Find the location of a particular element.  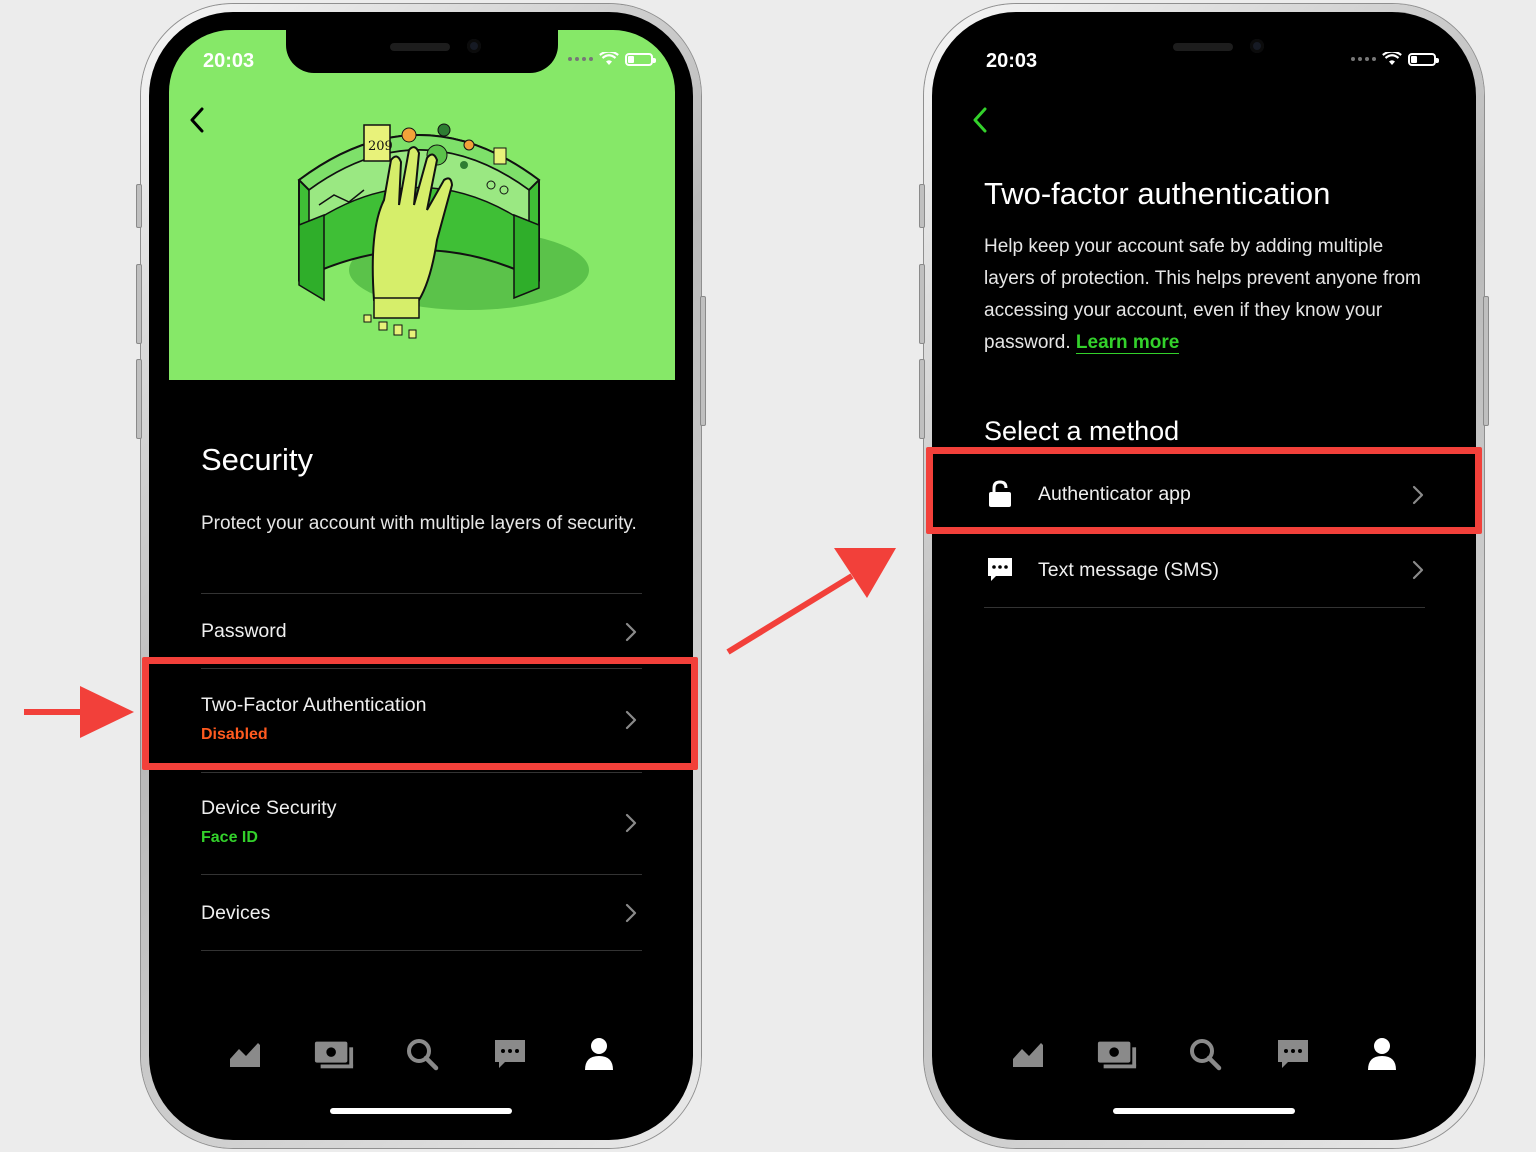

arrow-right-annotation is located at coordinates (79, 712).